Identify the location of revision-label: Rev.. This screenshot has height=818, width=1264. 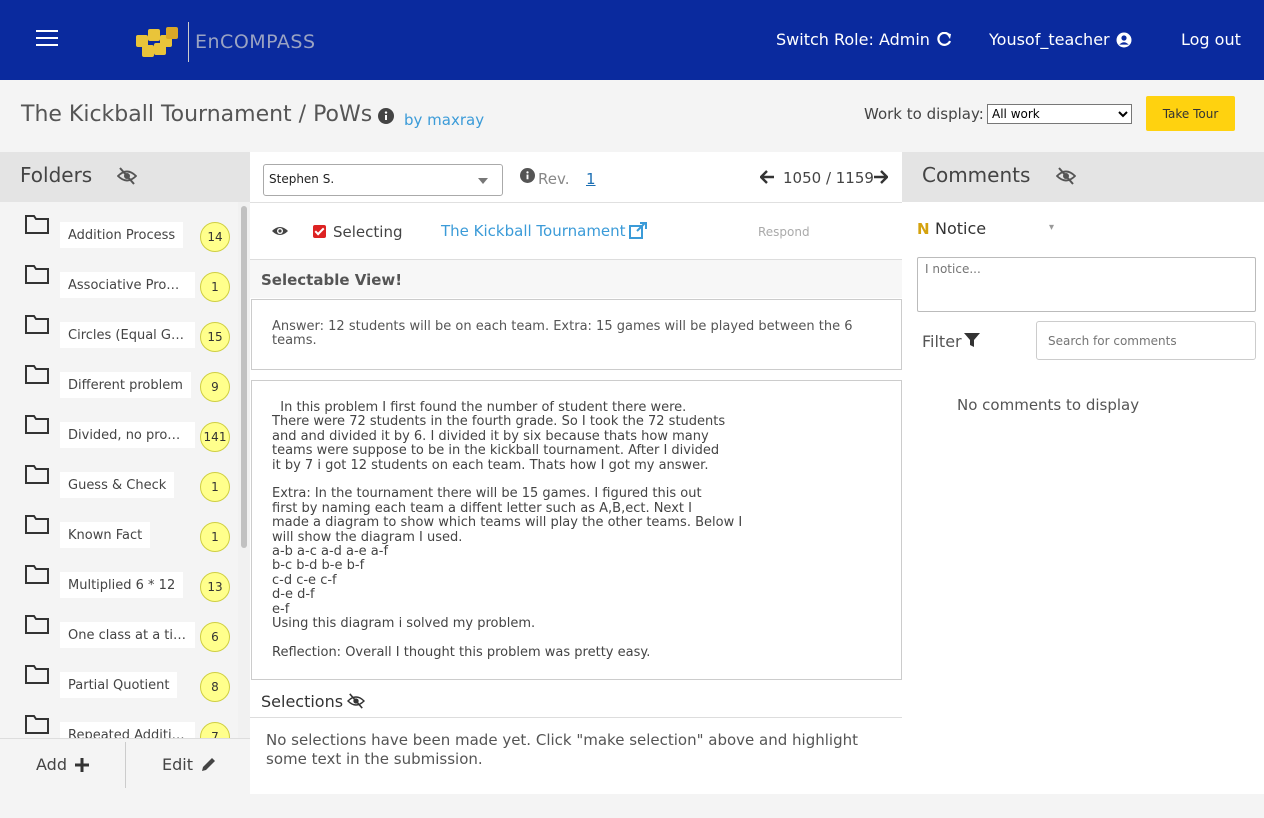
(554, 179).